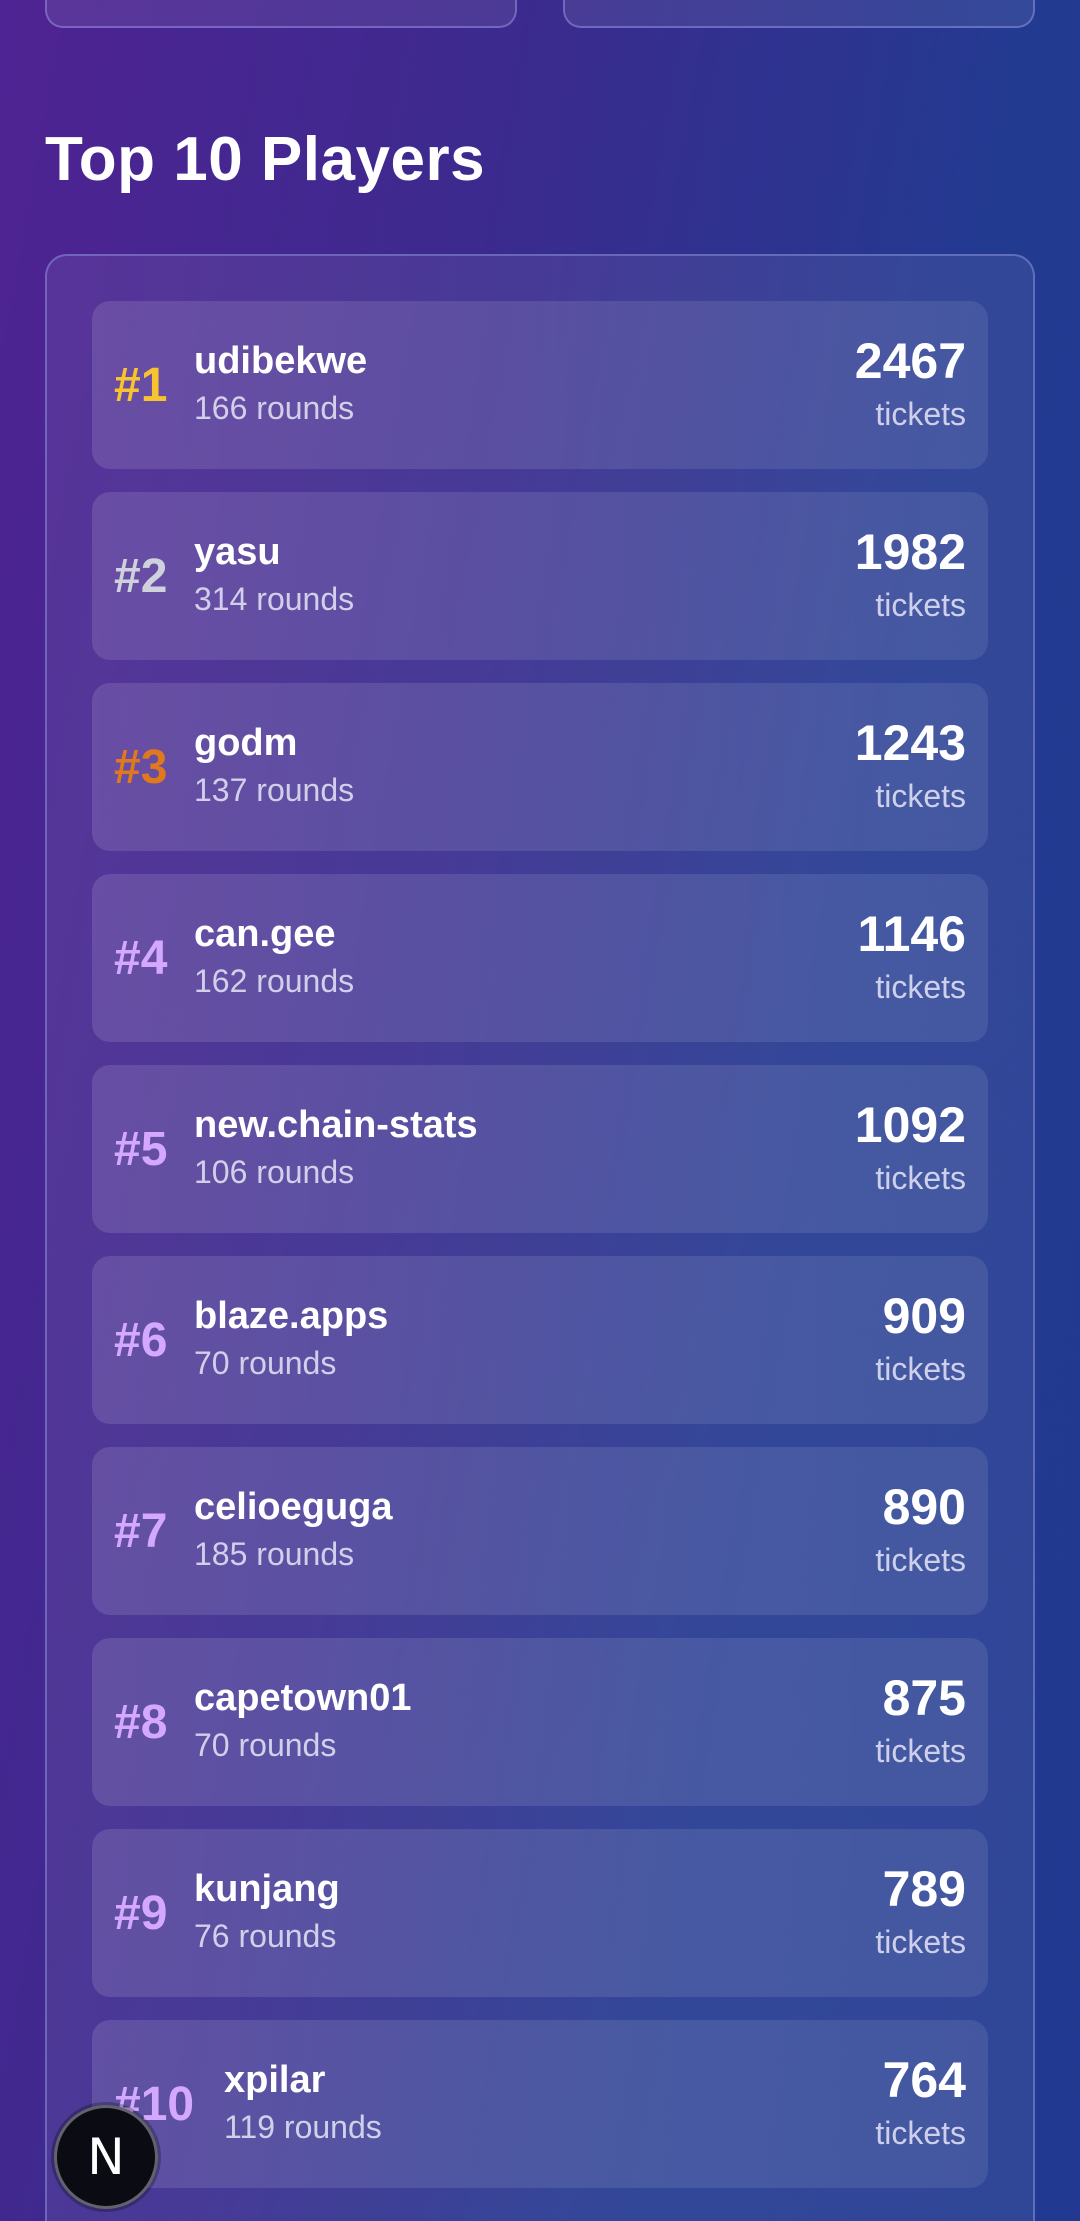 Image resolution: width=1080 pixels, height=2221 pixels. What do you see at coordinates (274, 1172) in the screenshot?
I see `player-rounds: 106 rounds` at bounding box center [274, 1172].